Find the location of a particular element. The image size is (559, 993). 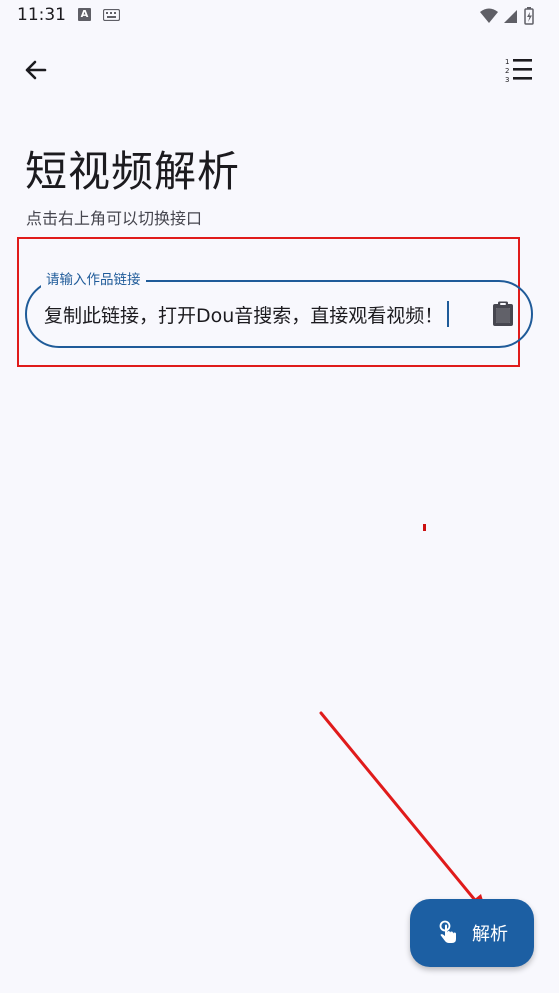

signal-icon is located at coordinates (510, 16).